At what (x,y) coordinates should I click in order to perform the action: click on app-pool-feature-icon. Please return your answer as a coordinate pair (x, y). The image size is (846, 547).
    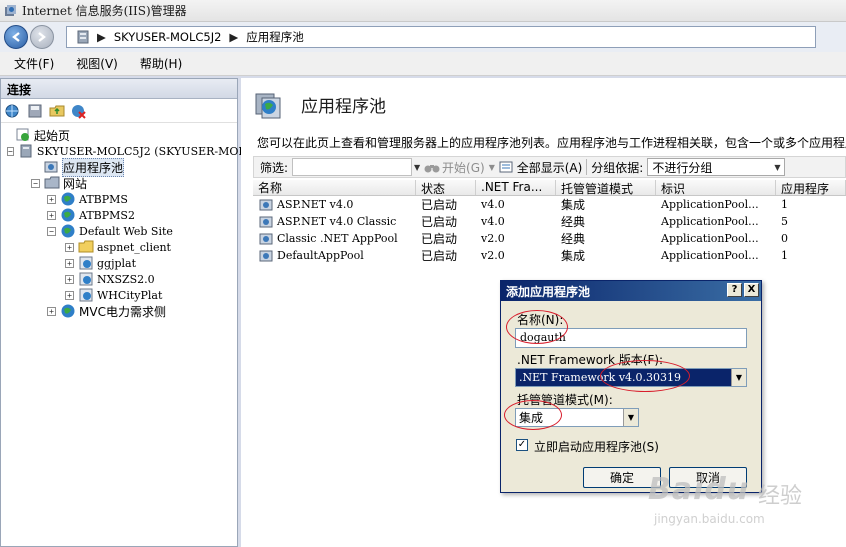
    Looking at the image, I should click on (268, 106).